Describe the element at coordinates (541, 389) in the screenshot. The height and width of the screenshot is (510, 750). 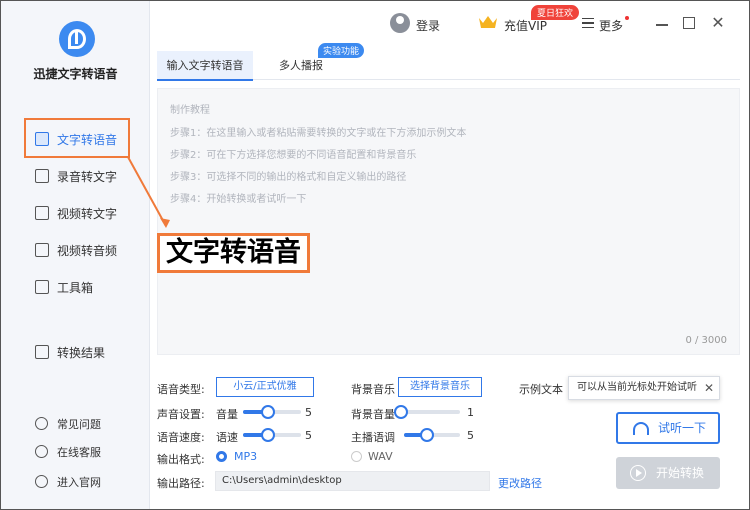
I see `sample-text-label: 示例文本` at that location.